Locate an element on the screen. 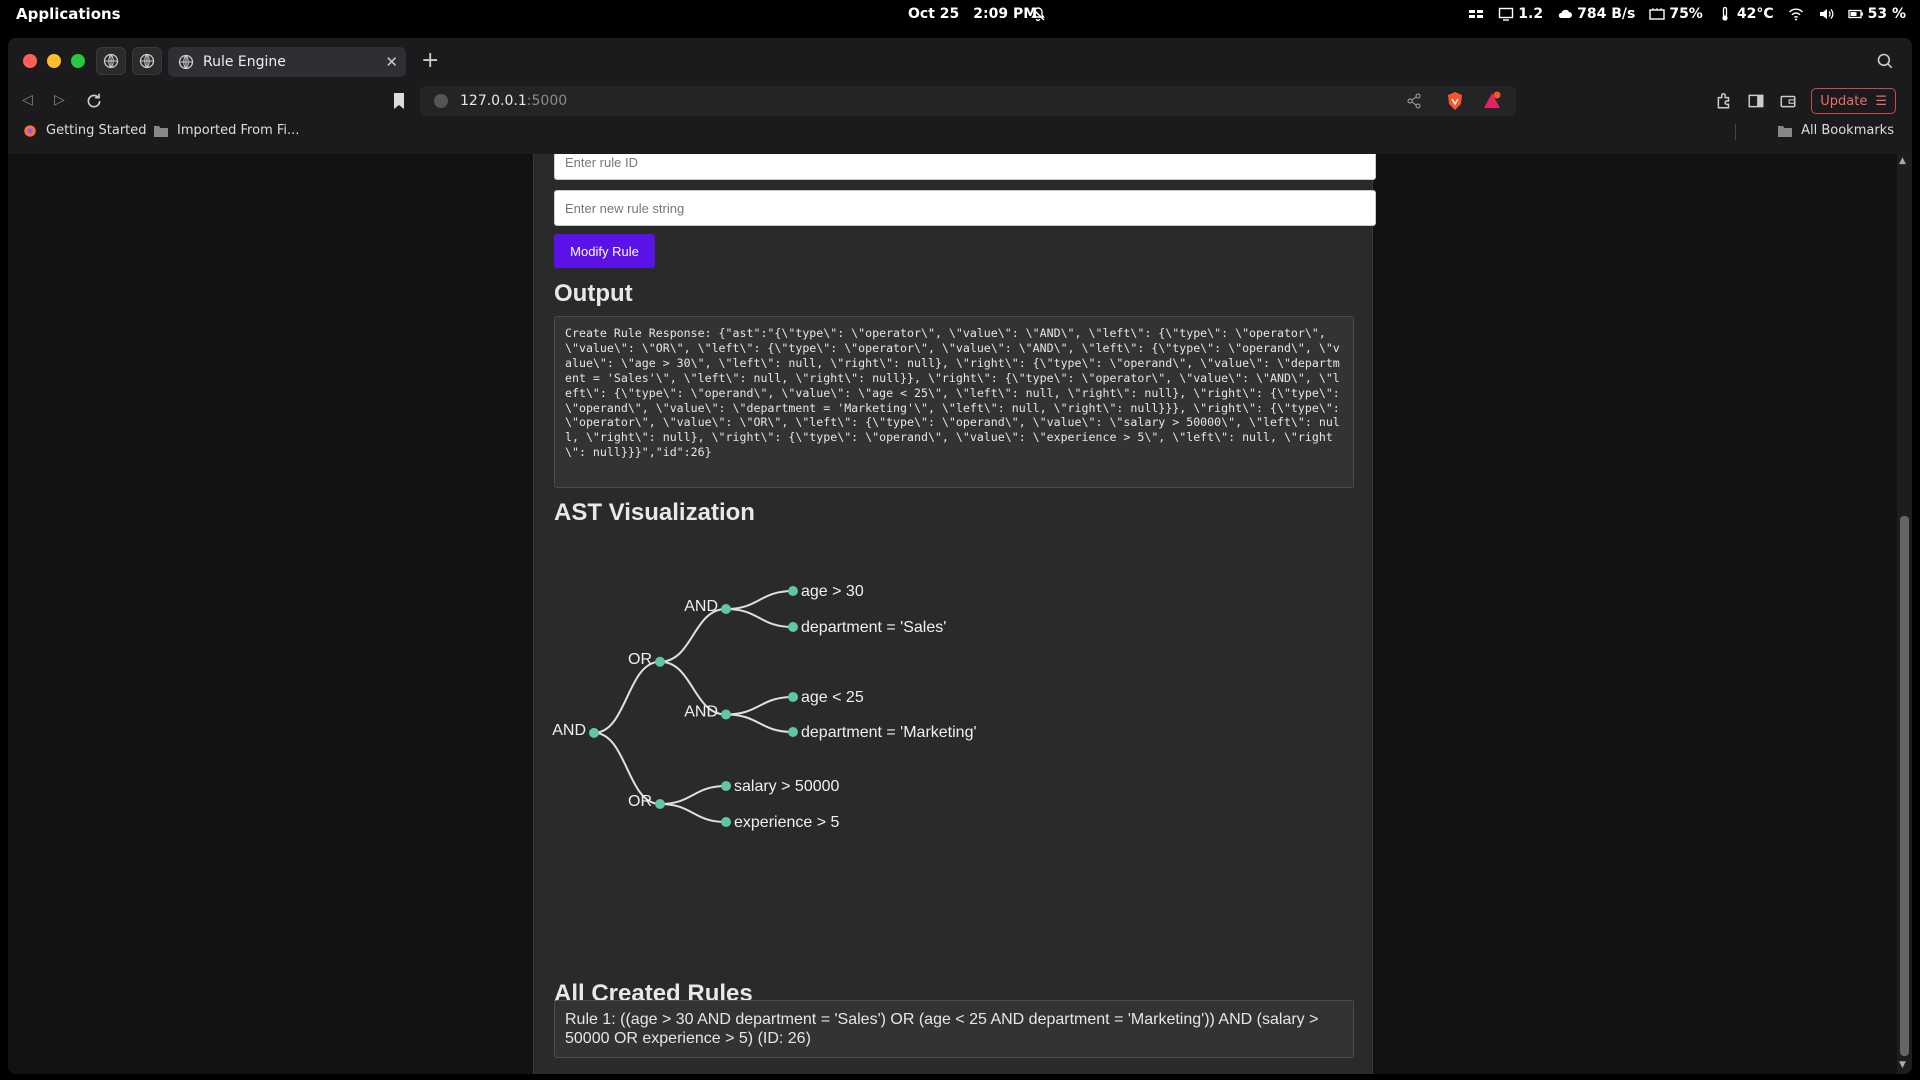 The width and height of the screenshot is (1920, 1080). tab-title: Rule Engine is located at coordinates (244, 62).